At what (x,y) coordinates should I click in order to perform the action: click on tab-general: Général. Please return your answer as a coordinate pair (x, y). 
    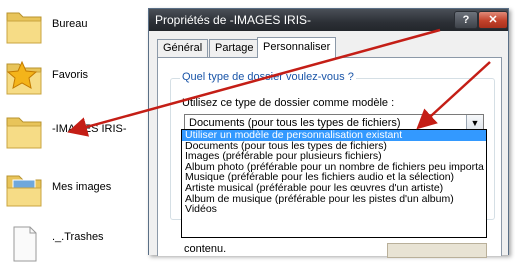
    Looking at the image, I should click on (183, 48).